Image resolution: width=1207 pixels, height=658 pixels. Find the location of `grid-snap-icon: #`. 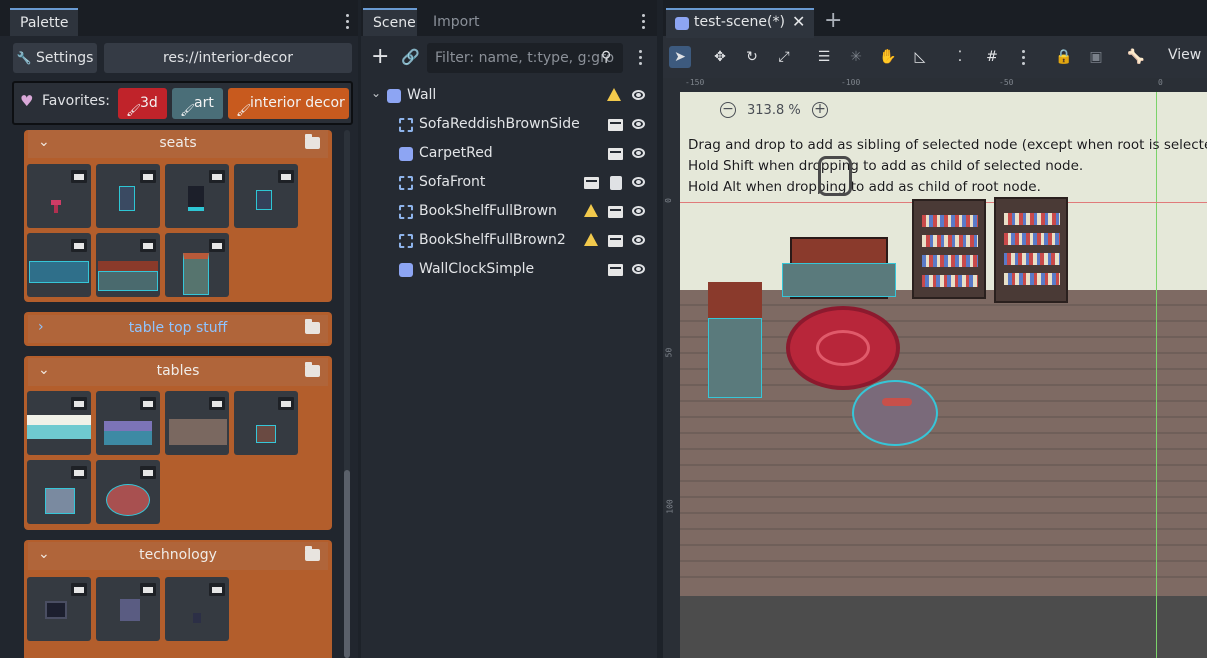

grid-snap-icon: # is located at coordinates (992, 57).